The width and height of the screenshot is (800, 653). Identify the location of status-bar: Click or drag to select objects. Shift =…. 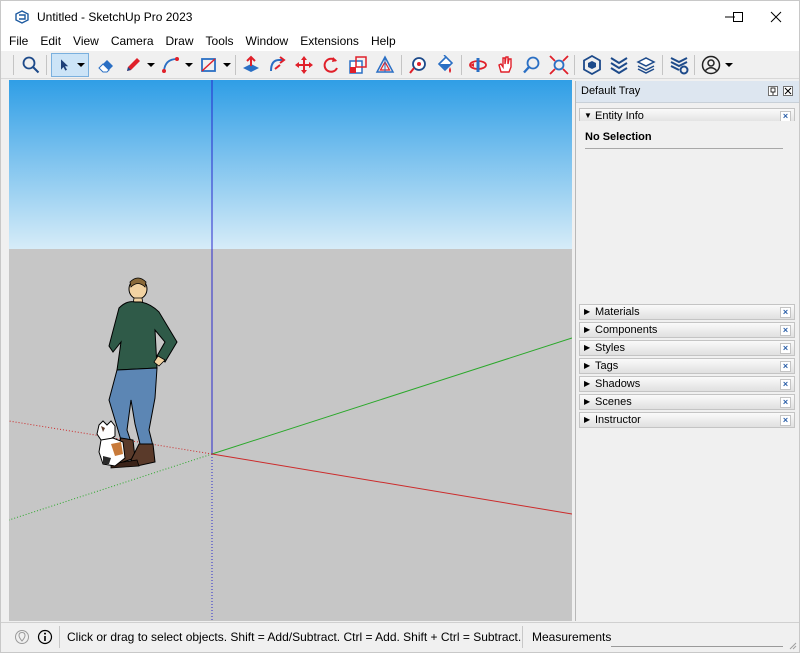
(400, 637).